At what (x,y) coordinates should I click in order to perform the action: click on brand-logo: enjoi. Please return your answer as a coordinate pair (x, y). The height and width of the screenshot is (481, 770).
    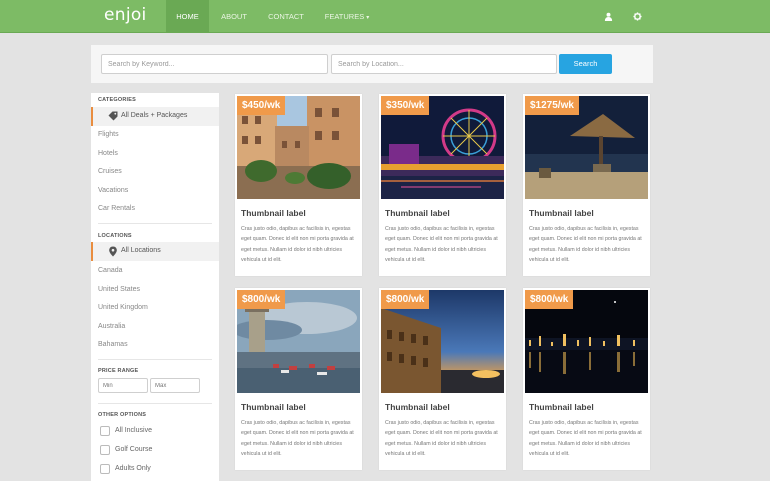
    Looking at the image, I should click on (125, 15).